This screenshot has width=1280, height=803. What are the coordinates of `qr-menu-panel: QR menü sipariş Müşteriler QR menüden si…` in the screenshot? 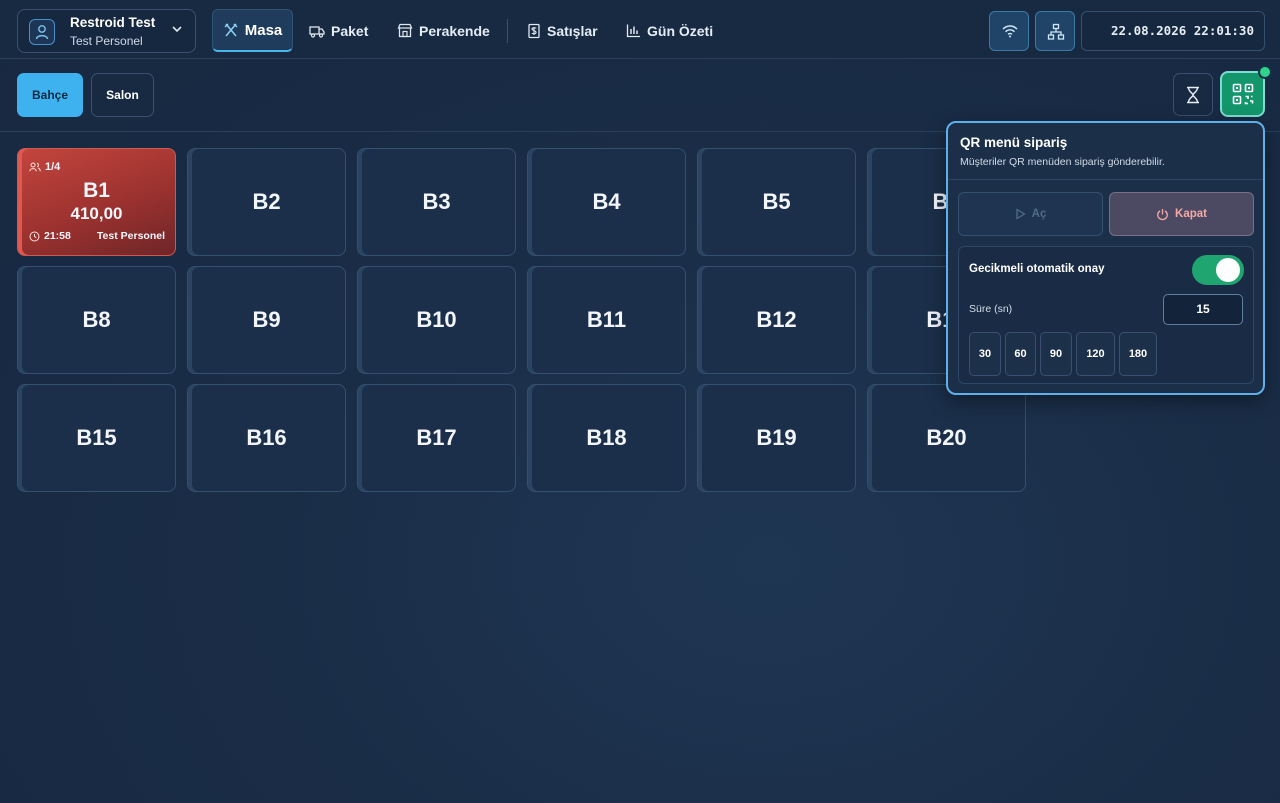 It's located at (1105, 258).